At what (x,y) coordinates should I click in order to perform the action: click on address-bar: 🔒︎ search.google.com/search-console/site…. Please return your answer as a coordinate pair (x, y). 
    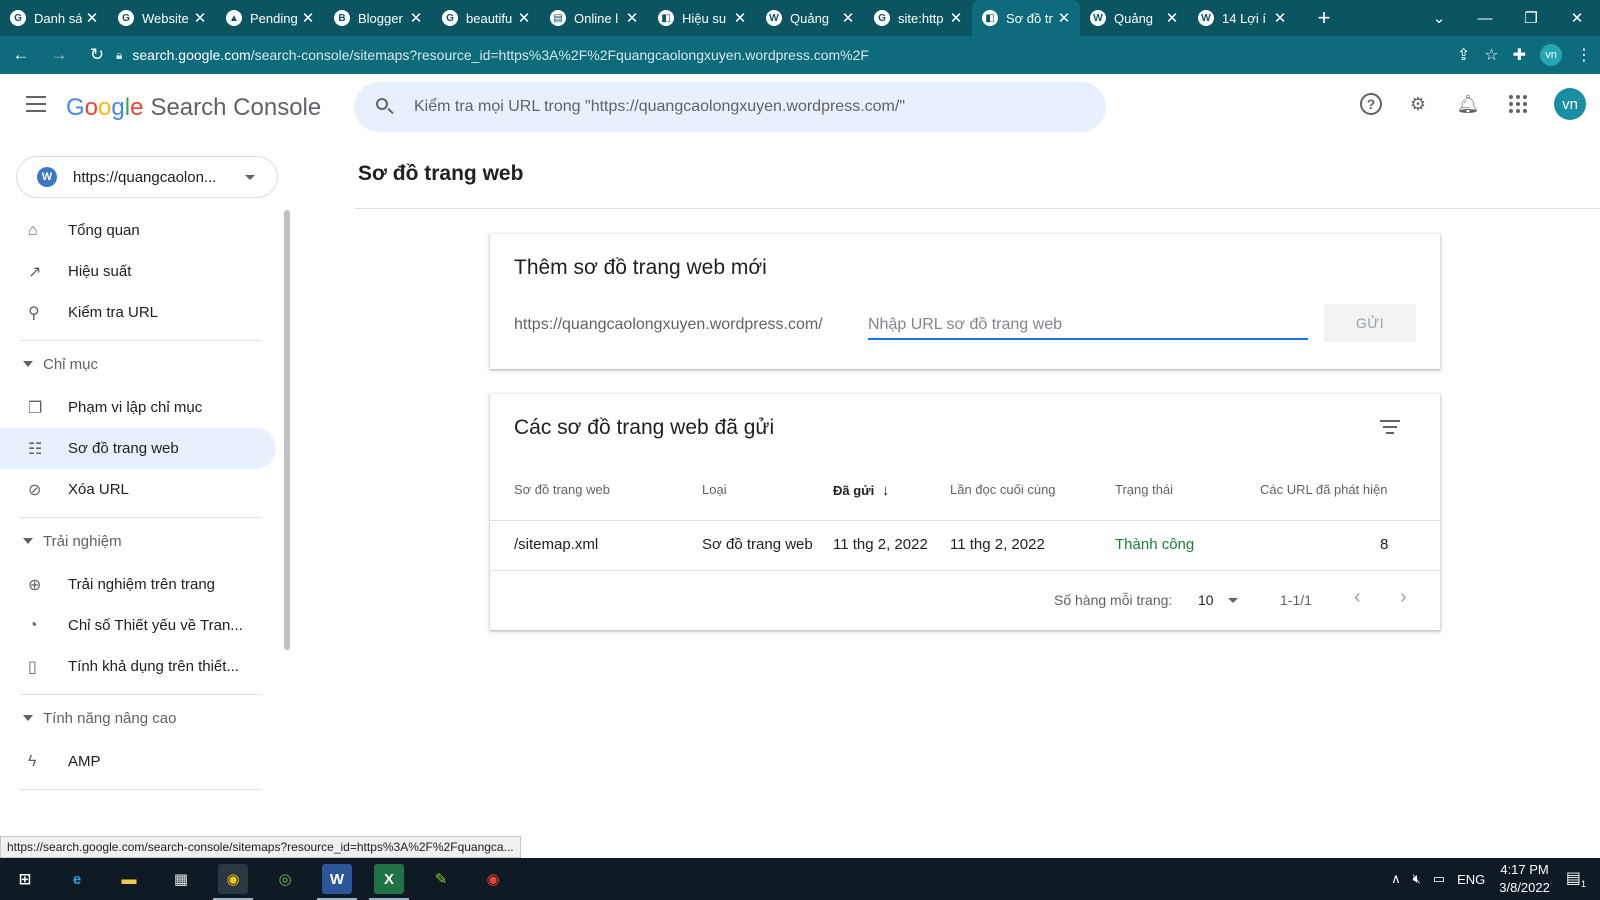
    Looking at the image, I should click on (806, 55).